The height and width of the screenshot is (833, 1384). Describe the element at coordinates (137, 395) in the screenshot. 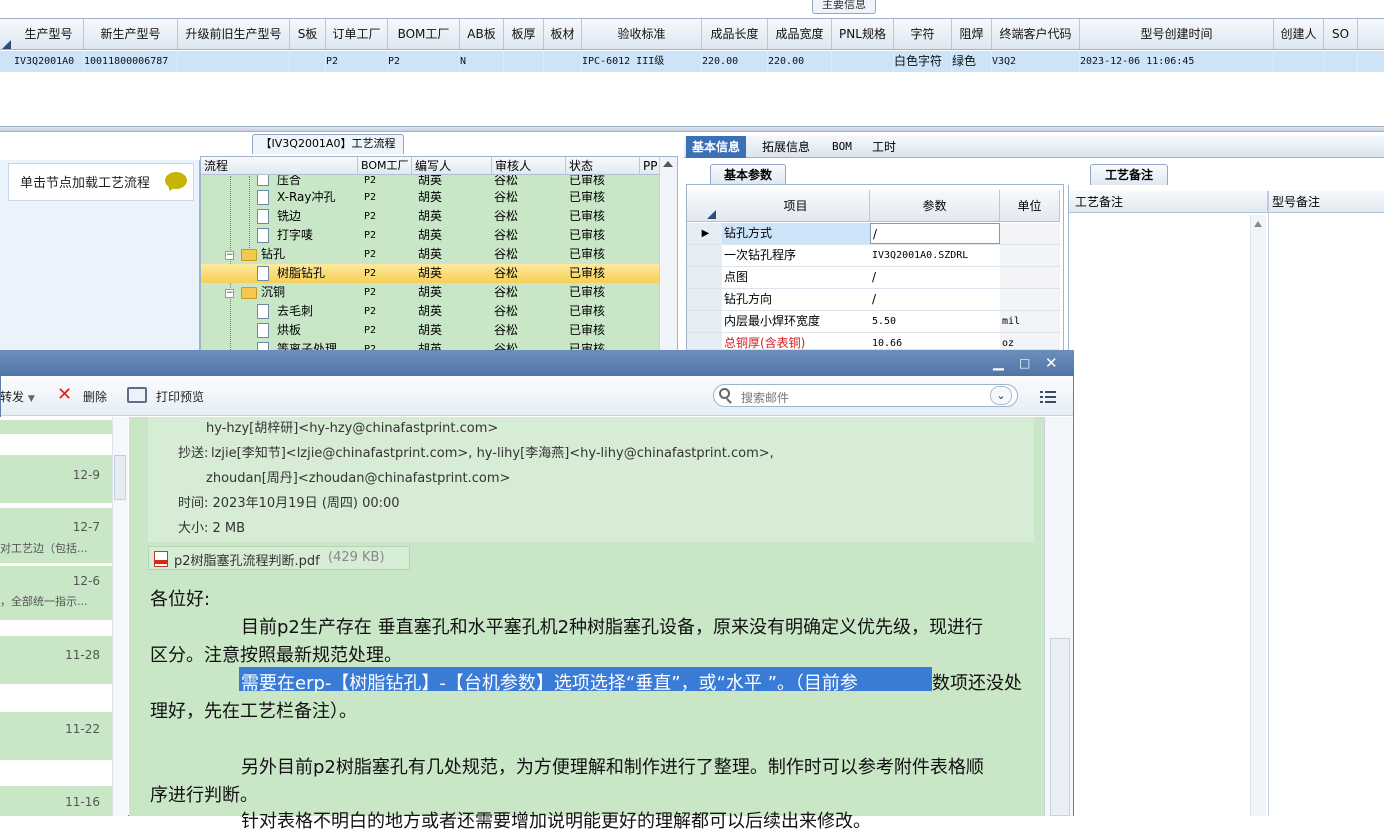

I see `printer-icon` at that location.